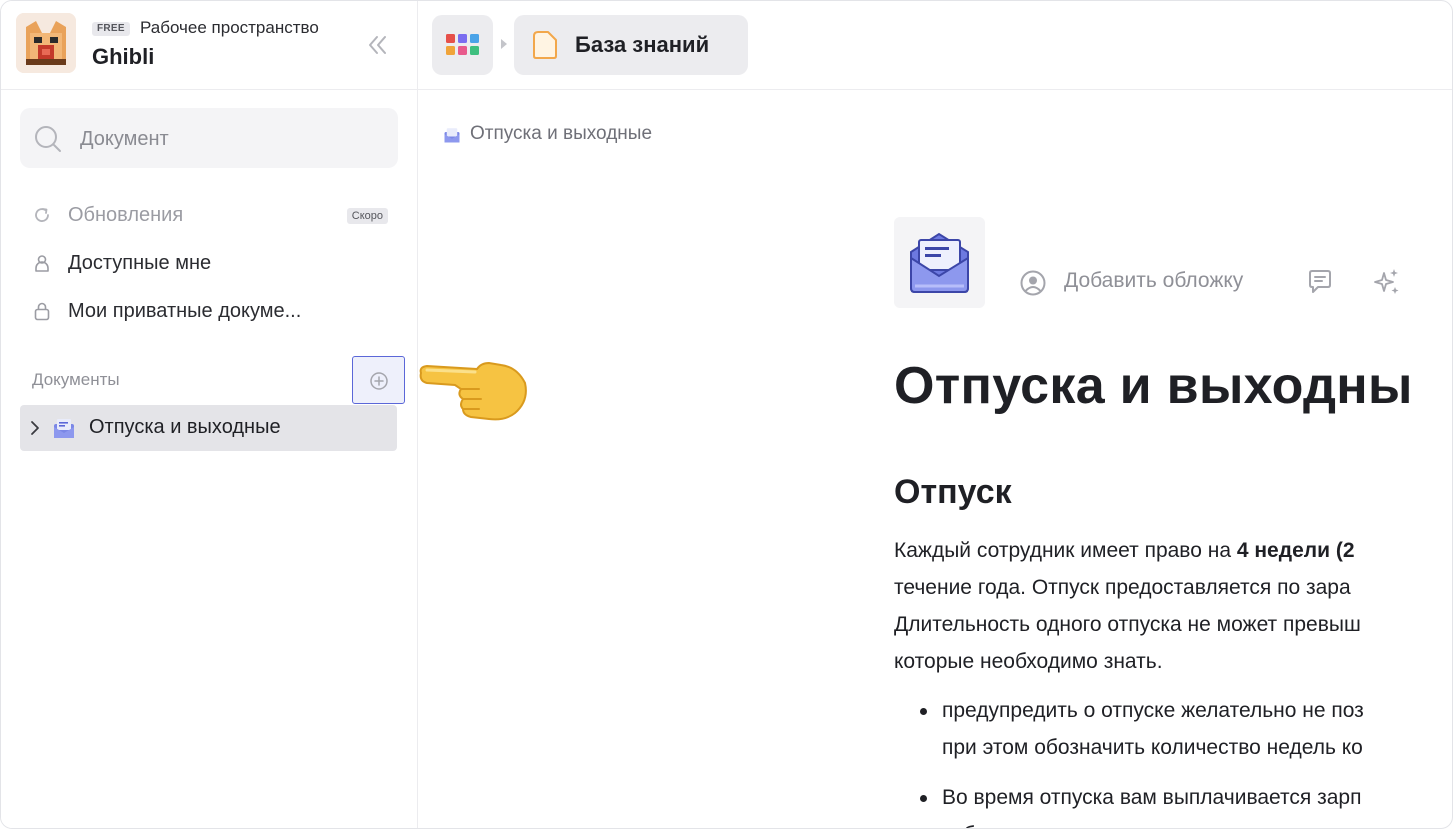 This screenshot has width=1453, height=829. Describe the element at coordinates (473, 391) in the screenshot. I see `pointing-hand-icon` at that location.